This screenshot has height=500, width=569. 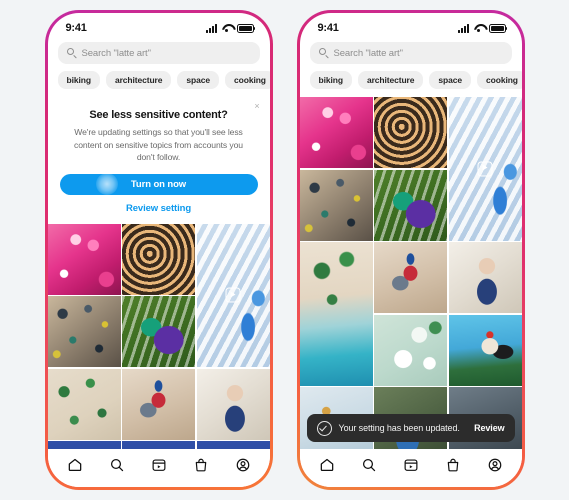 I want to click on toast-message: Your setting has been updated., so click(x=399, y=428).